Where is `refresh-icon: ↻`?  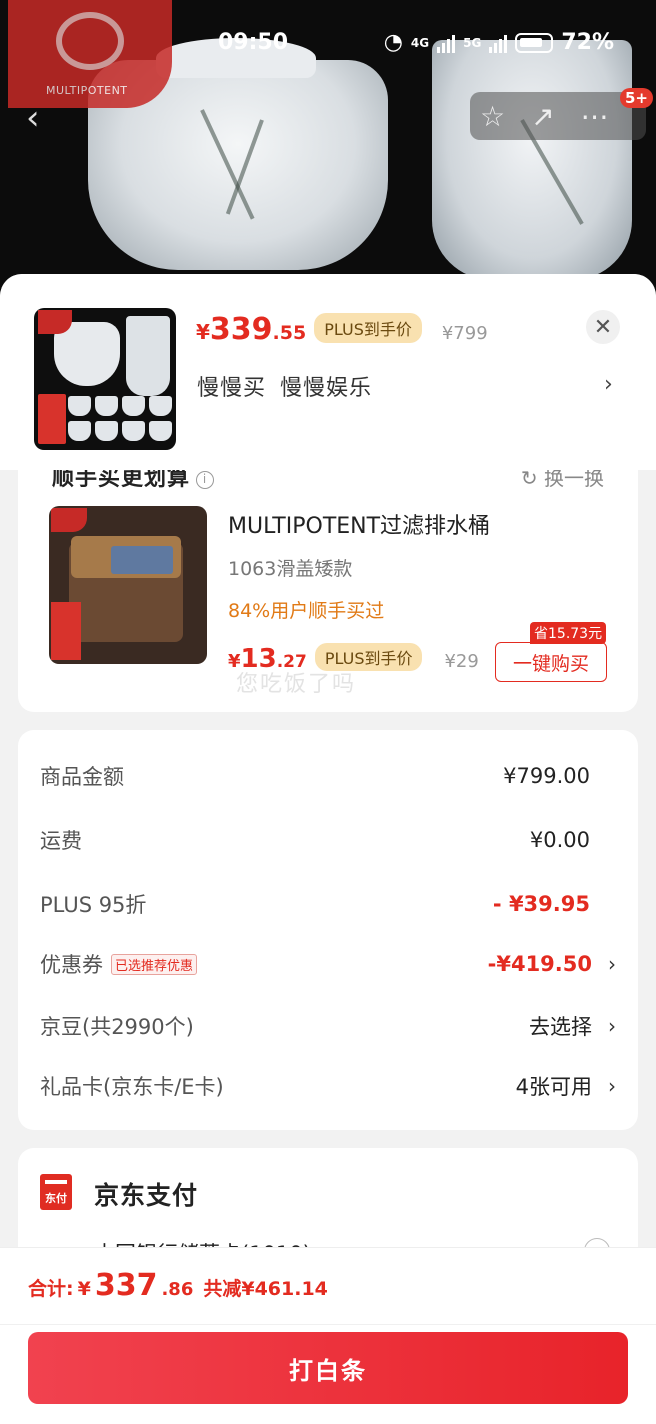 refresh-icon: ↻ is located at coordinates (532, 480).